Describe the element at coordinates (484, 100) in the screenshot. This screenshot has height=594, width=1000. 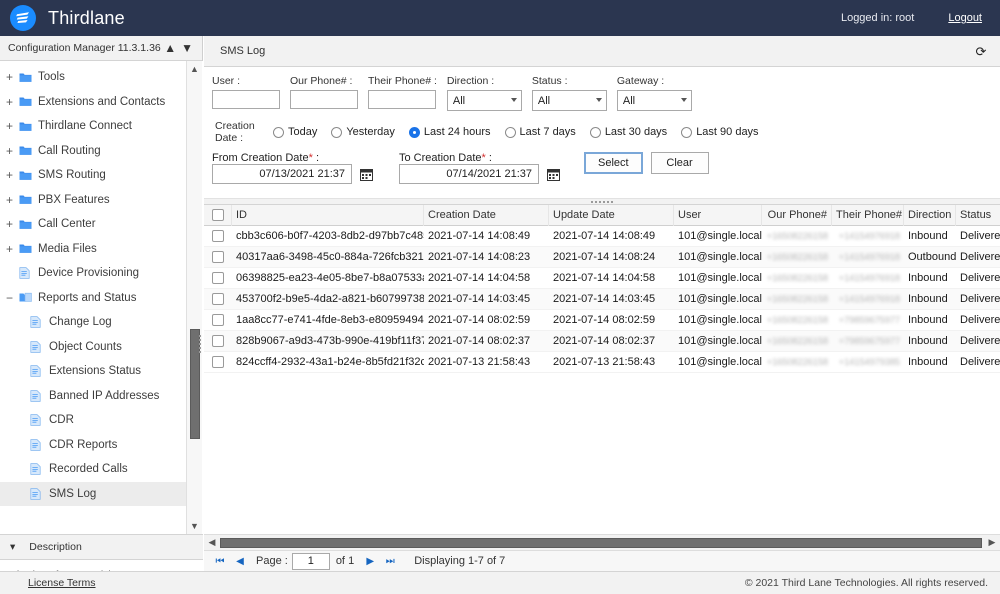
I see `direction-select: AllInboundOutbound` at that location.